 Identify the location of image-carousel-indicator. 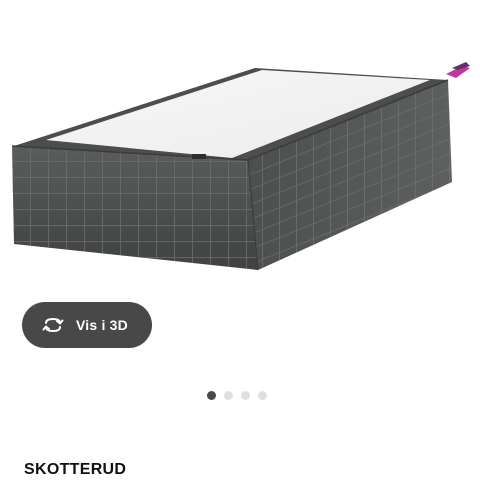
(237, 395).